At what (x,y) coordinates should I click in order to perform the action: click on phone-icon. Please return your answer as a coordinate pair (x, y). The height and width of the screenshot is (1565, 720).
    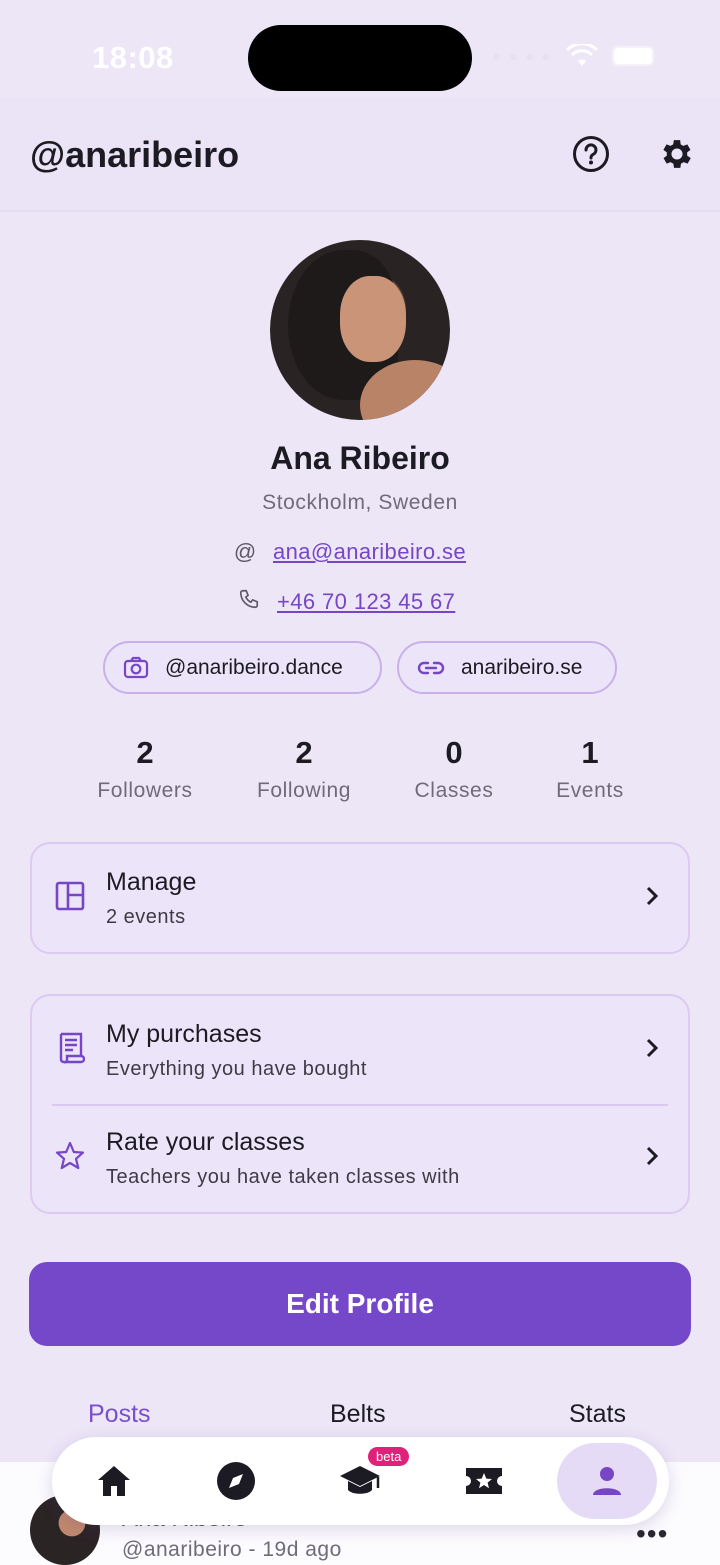
    Looking at the image, I should click on (249, 602).